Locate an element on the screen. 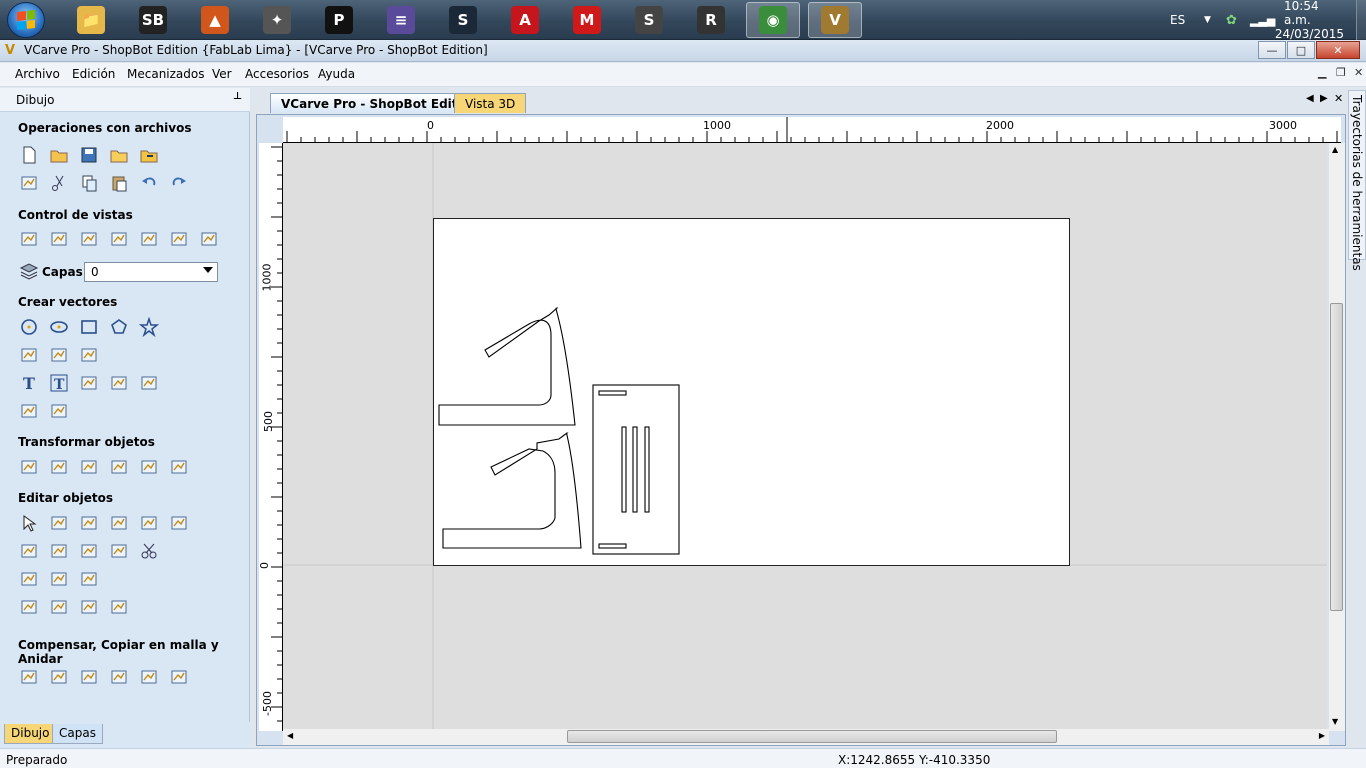 This screenshot has height=768, width=1366. tab-capas: Capas is located at coordinates (77, 734).